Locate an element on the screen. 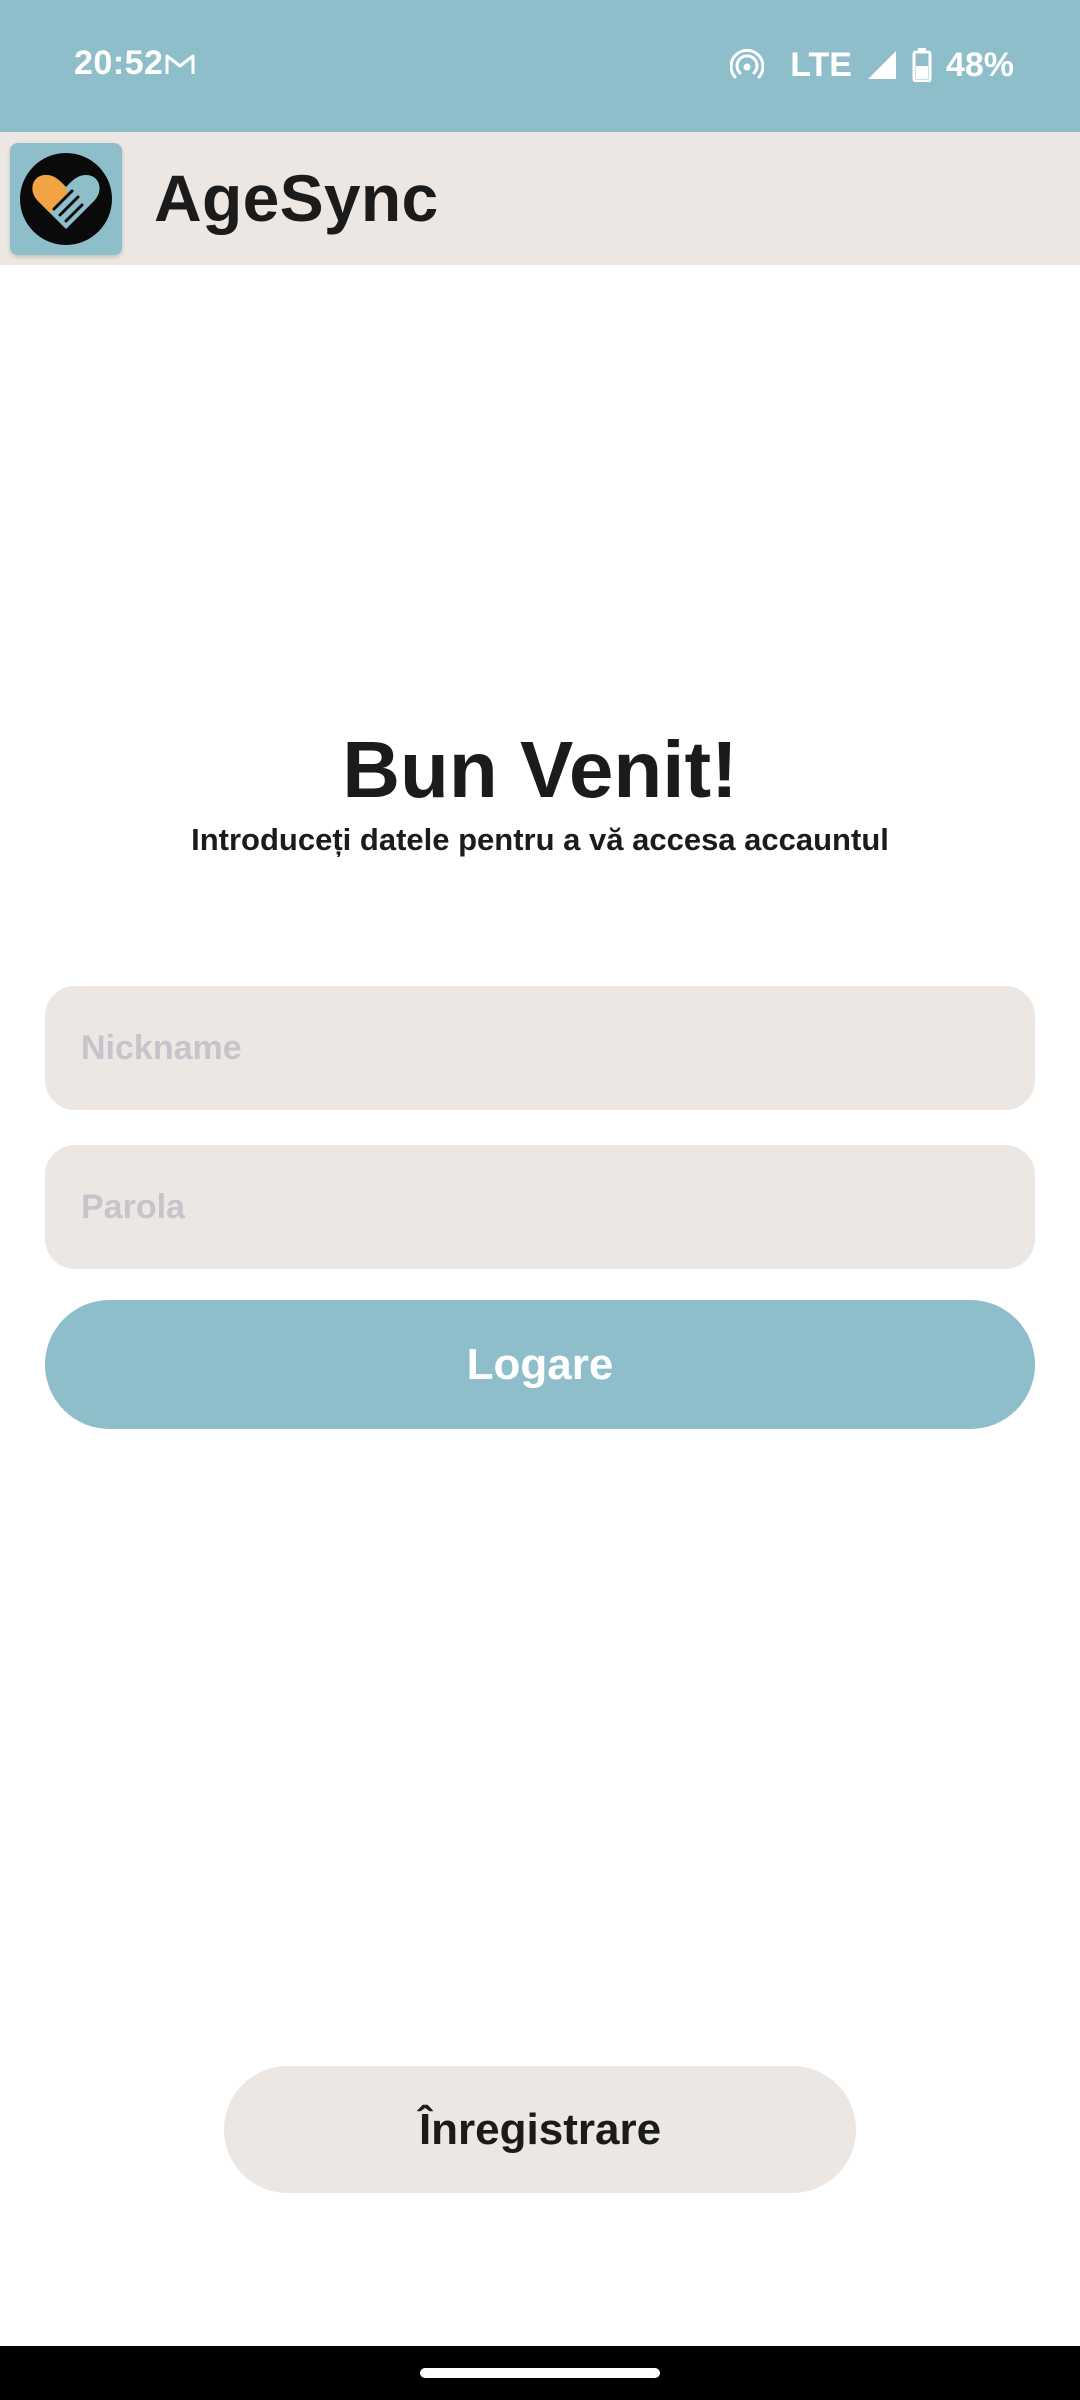 The height and width of the screenshot is (2400, 1080). password-input is located at coordinates (540, 1207).